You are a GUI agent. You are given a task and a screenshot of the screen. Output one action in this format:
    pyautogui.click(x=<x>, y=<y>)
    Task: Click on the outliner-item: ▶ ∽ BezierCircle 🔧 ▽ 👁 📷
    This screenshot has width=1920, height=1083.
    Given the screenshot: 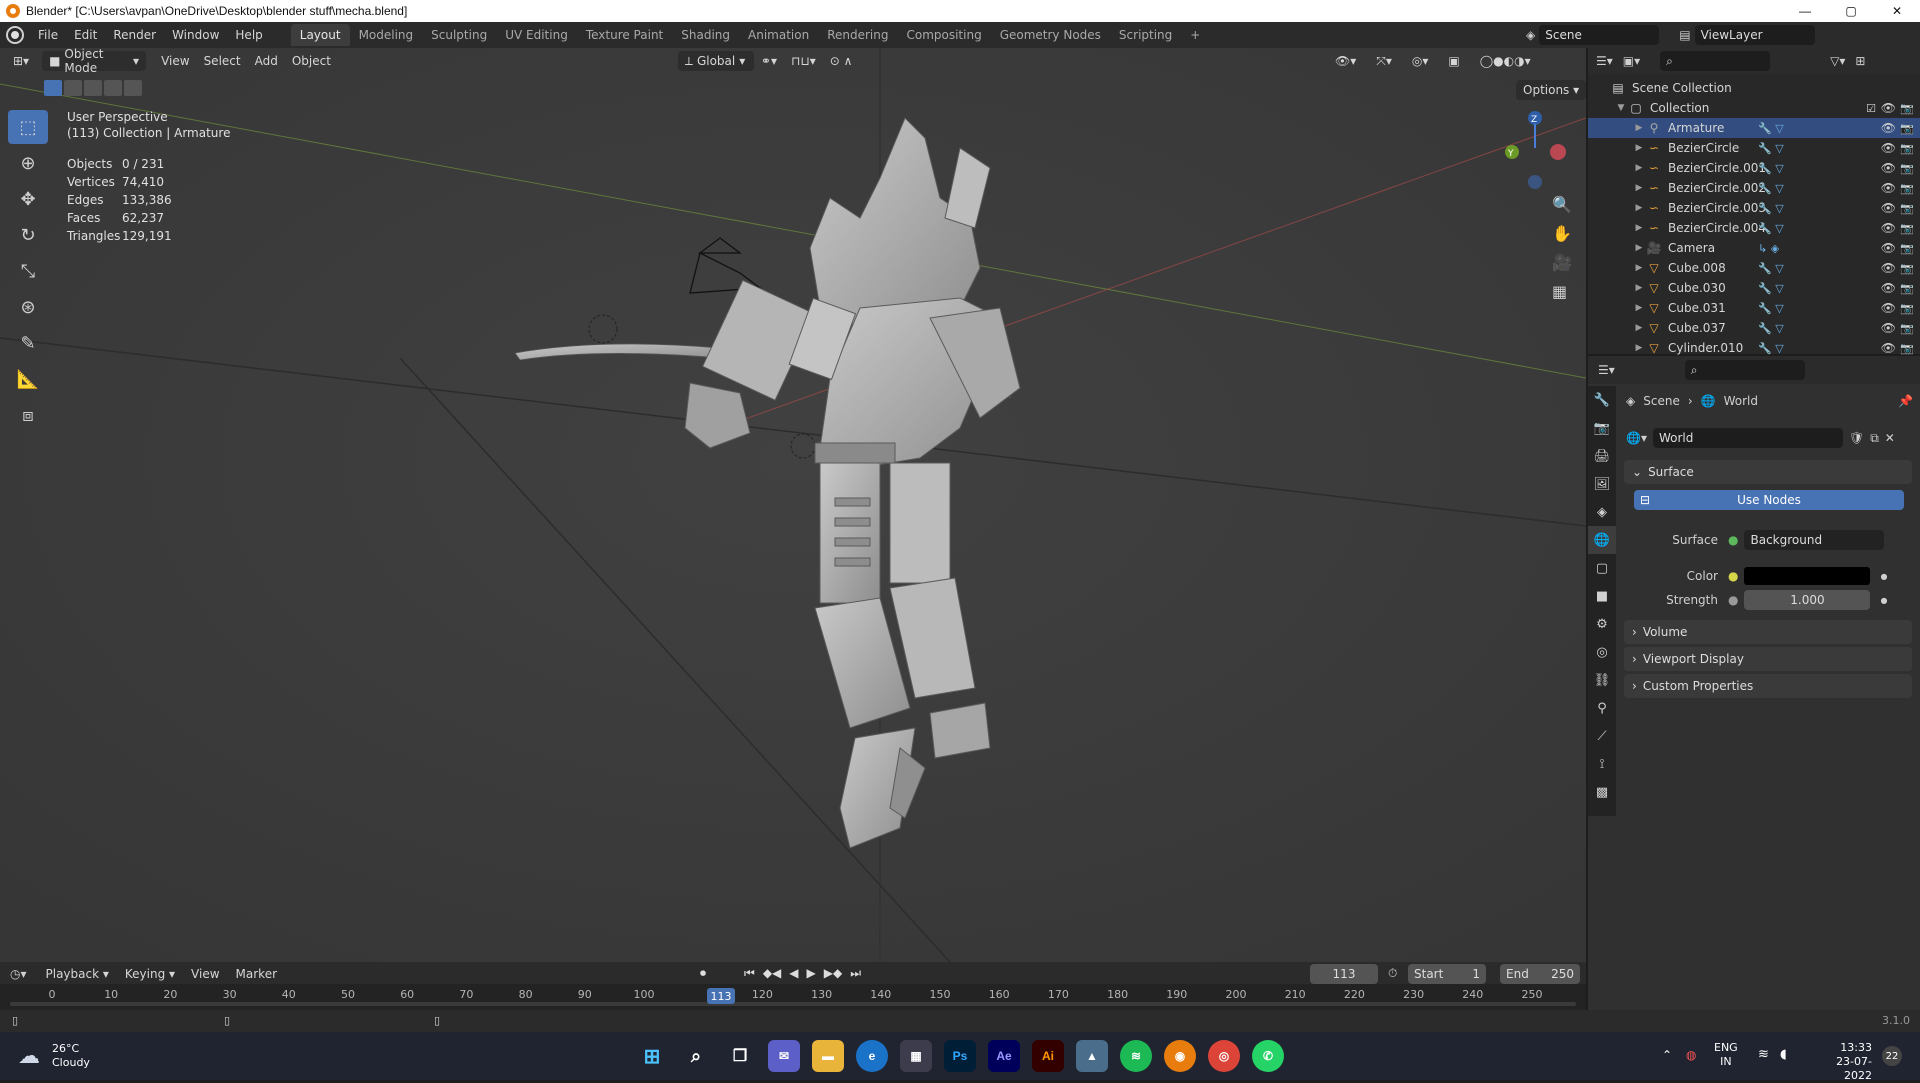 What is the action you would take?
    pyautogui.click(x=1754, y=148)
    